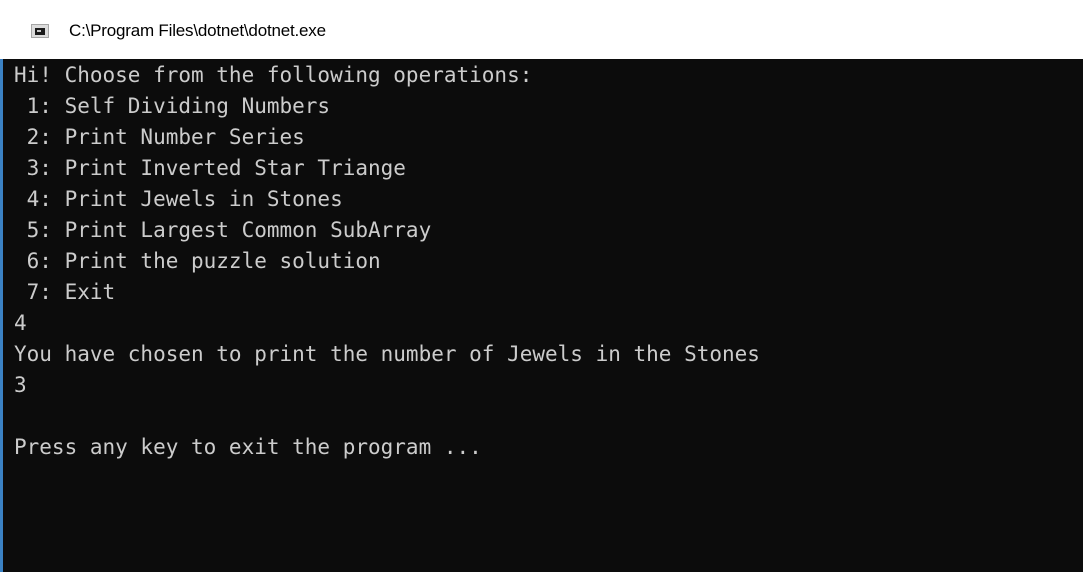  Describe the element at coordinates (65, 292) in the screenshot. I see `menu-option-7: 7: Exit` at that location.